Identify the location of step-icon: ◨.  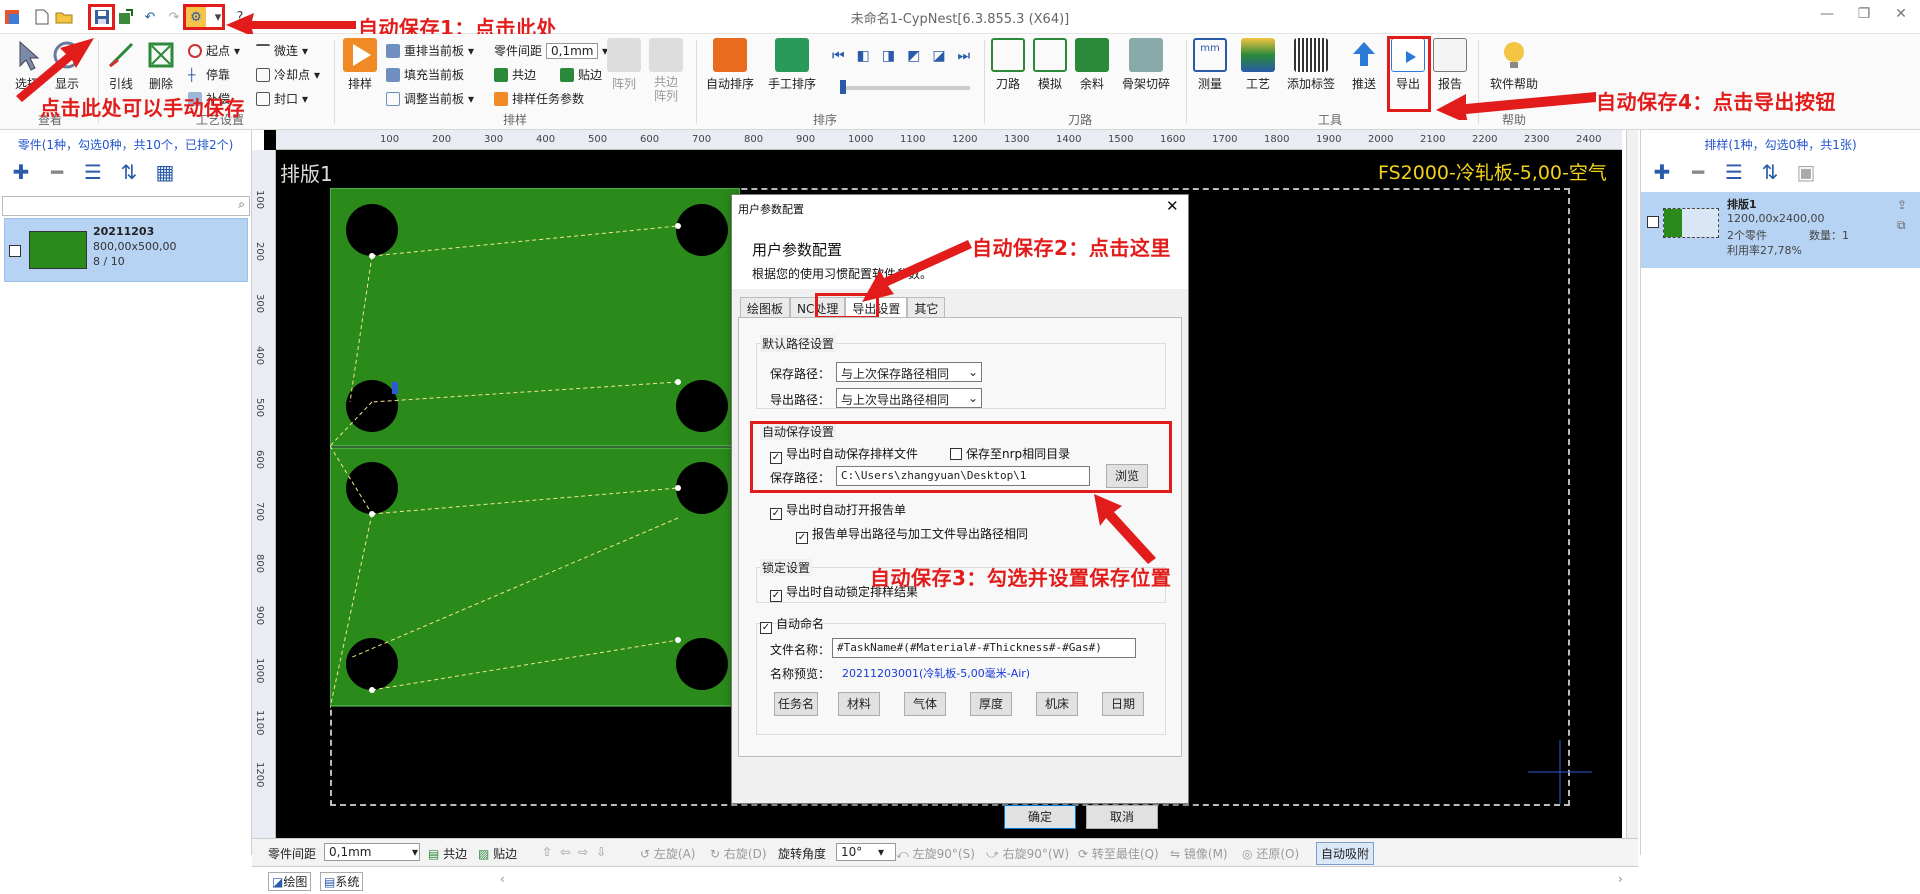
(888, 56).